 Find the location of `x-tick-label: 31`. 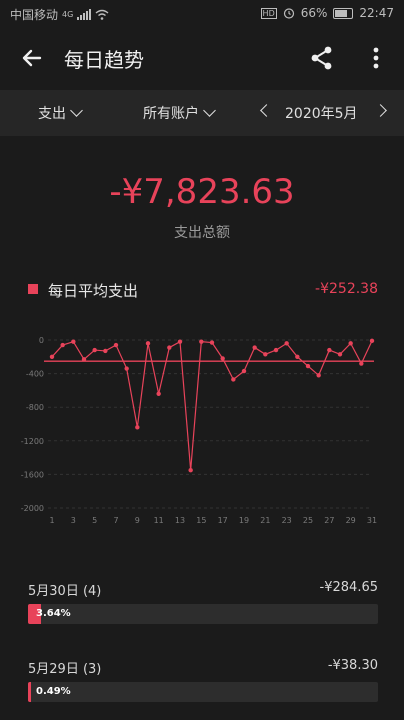

x-tick-label: 31 is located at coordinates (372, 520).